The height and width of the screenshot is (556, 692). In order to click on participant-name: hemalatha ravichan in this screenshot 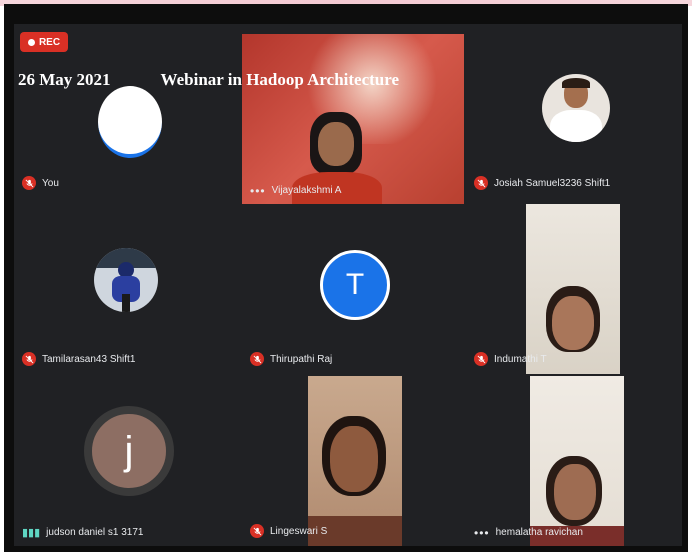, I will do `click(539, 532)`.